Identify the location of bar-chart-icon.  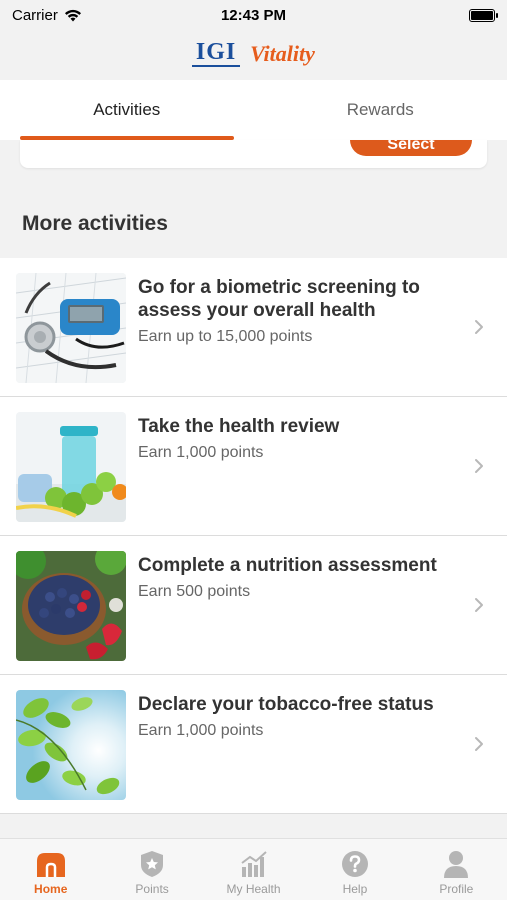
(254, 864).